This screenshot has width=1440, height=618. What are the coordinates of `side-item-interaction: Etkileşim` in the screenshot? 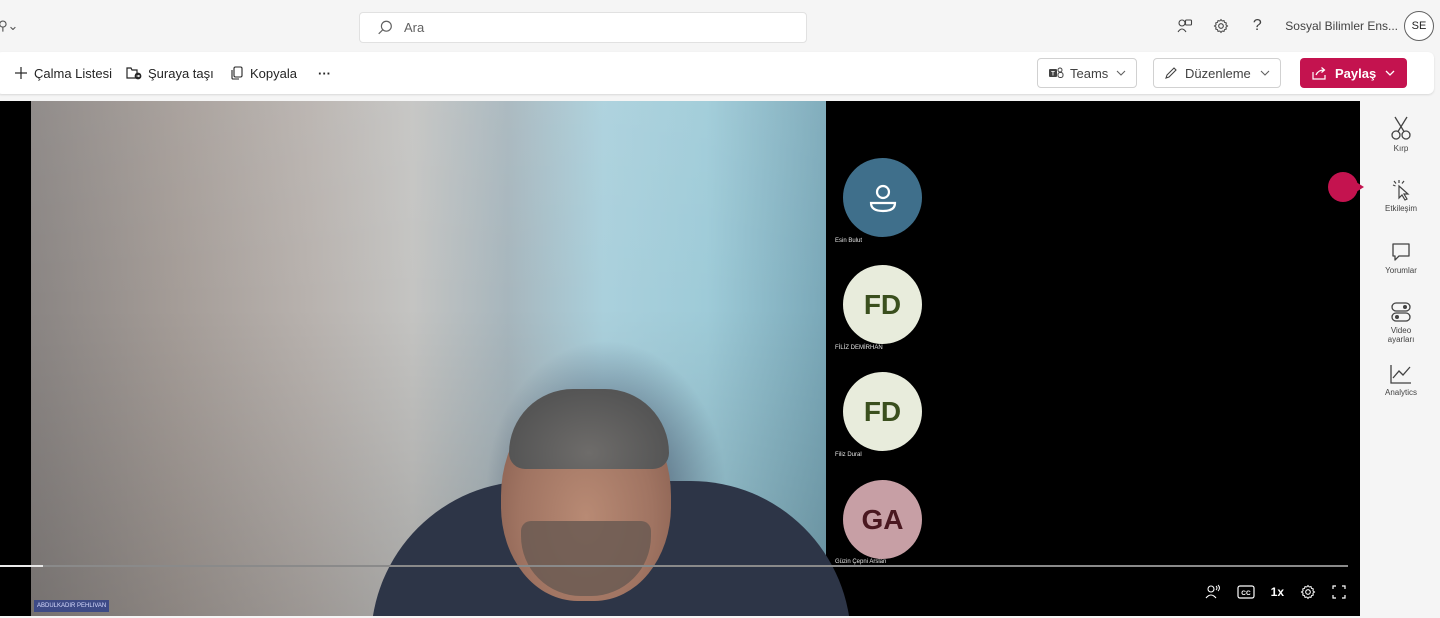 It's located at (1401, 196).